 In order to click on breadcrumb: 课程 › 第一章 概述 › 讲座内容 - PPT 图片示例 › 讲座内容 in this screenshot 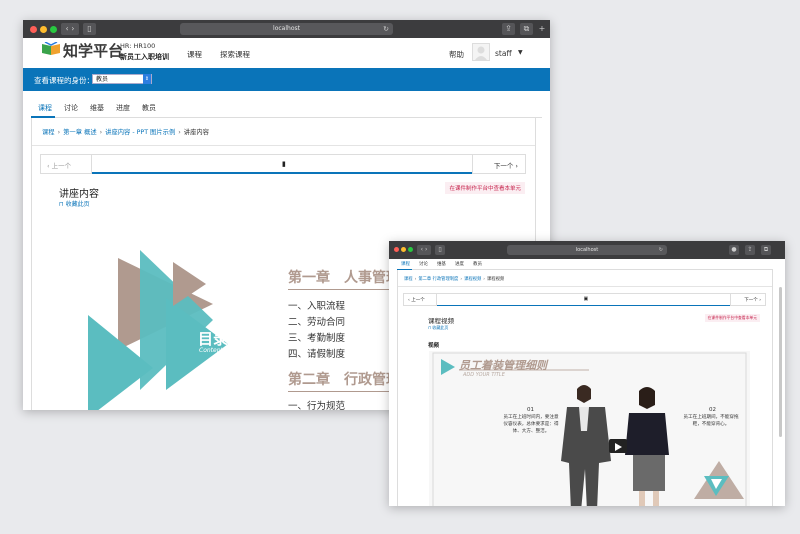, I will do `click(125, 131)`.